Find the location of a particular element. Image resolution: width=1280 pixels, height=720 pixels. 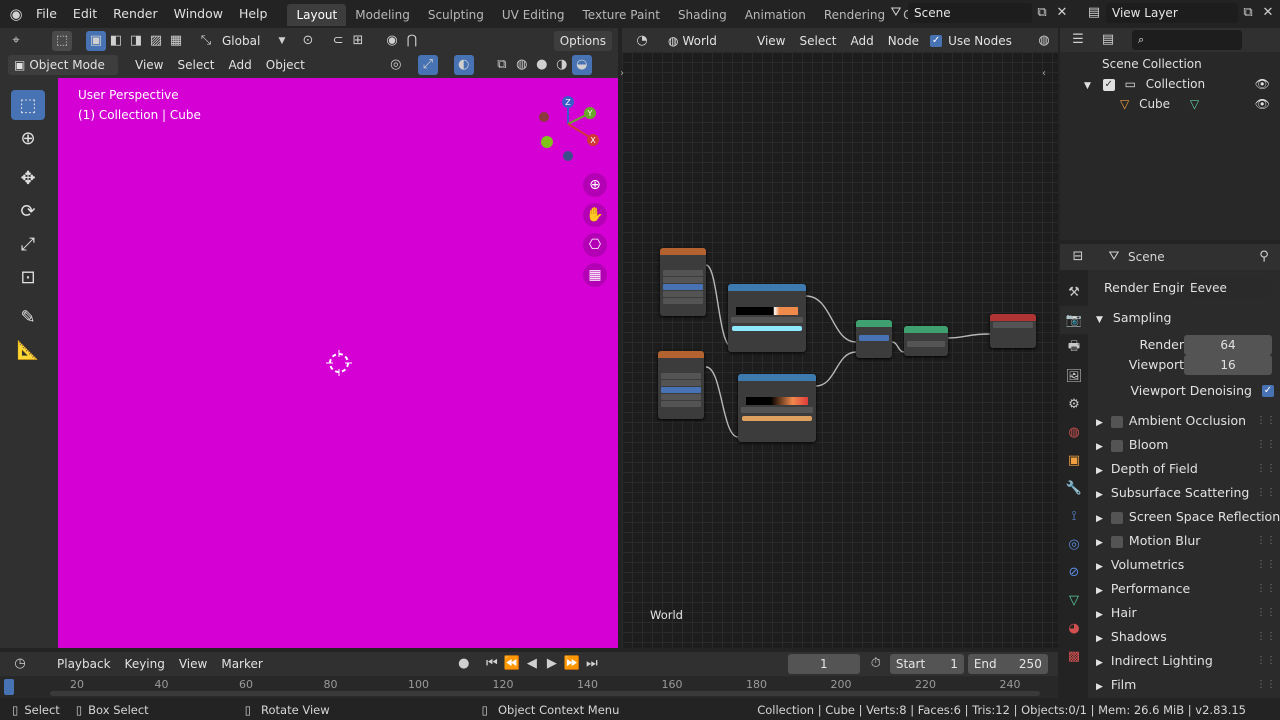

new-scene-icon: ⧉ is located at coordinates (1042, 13).